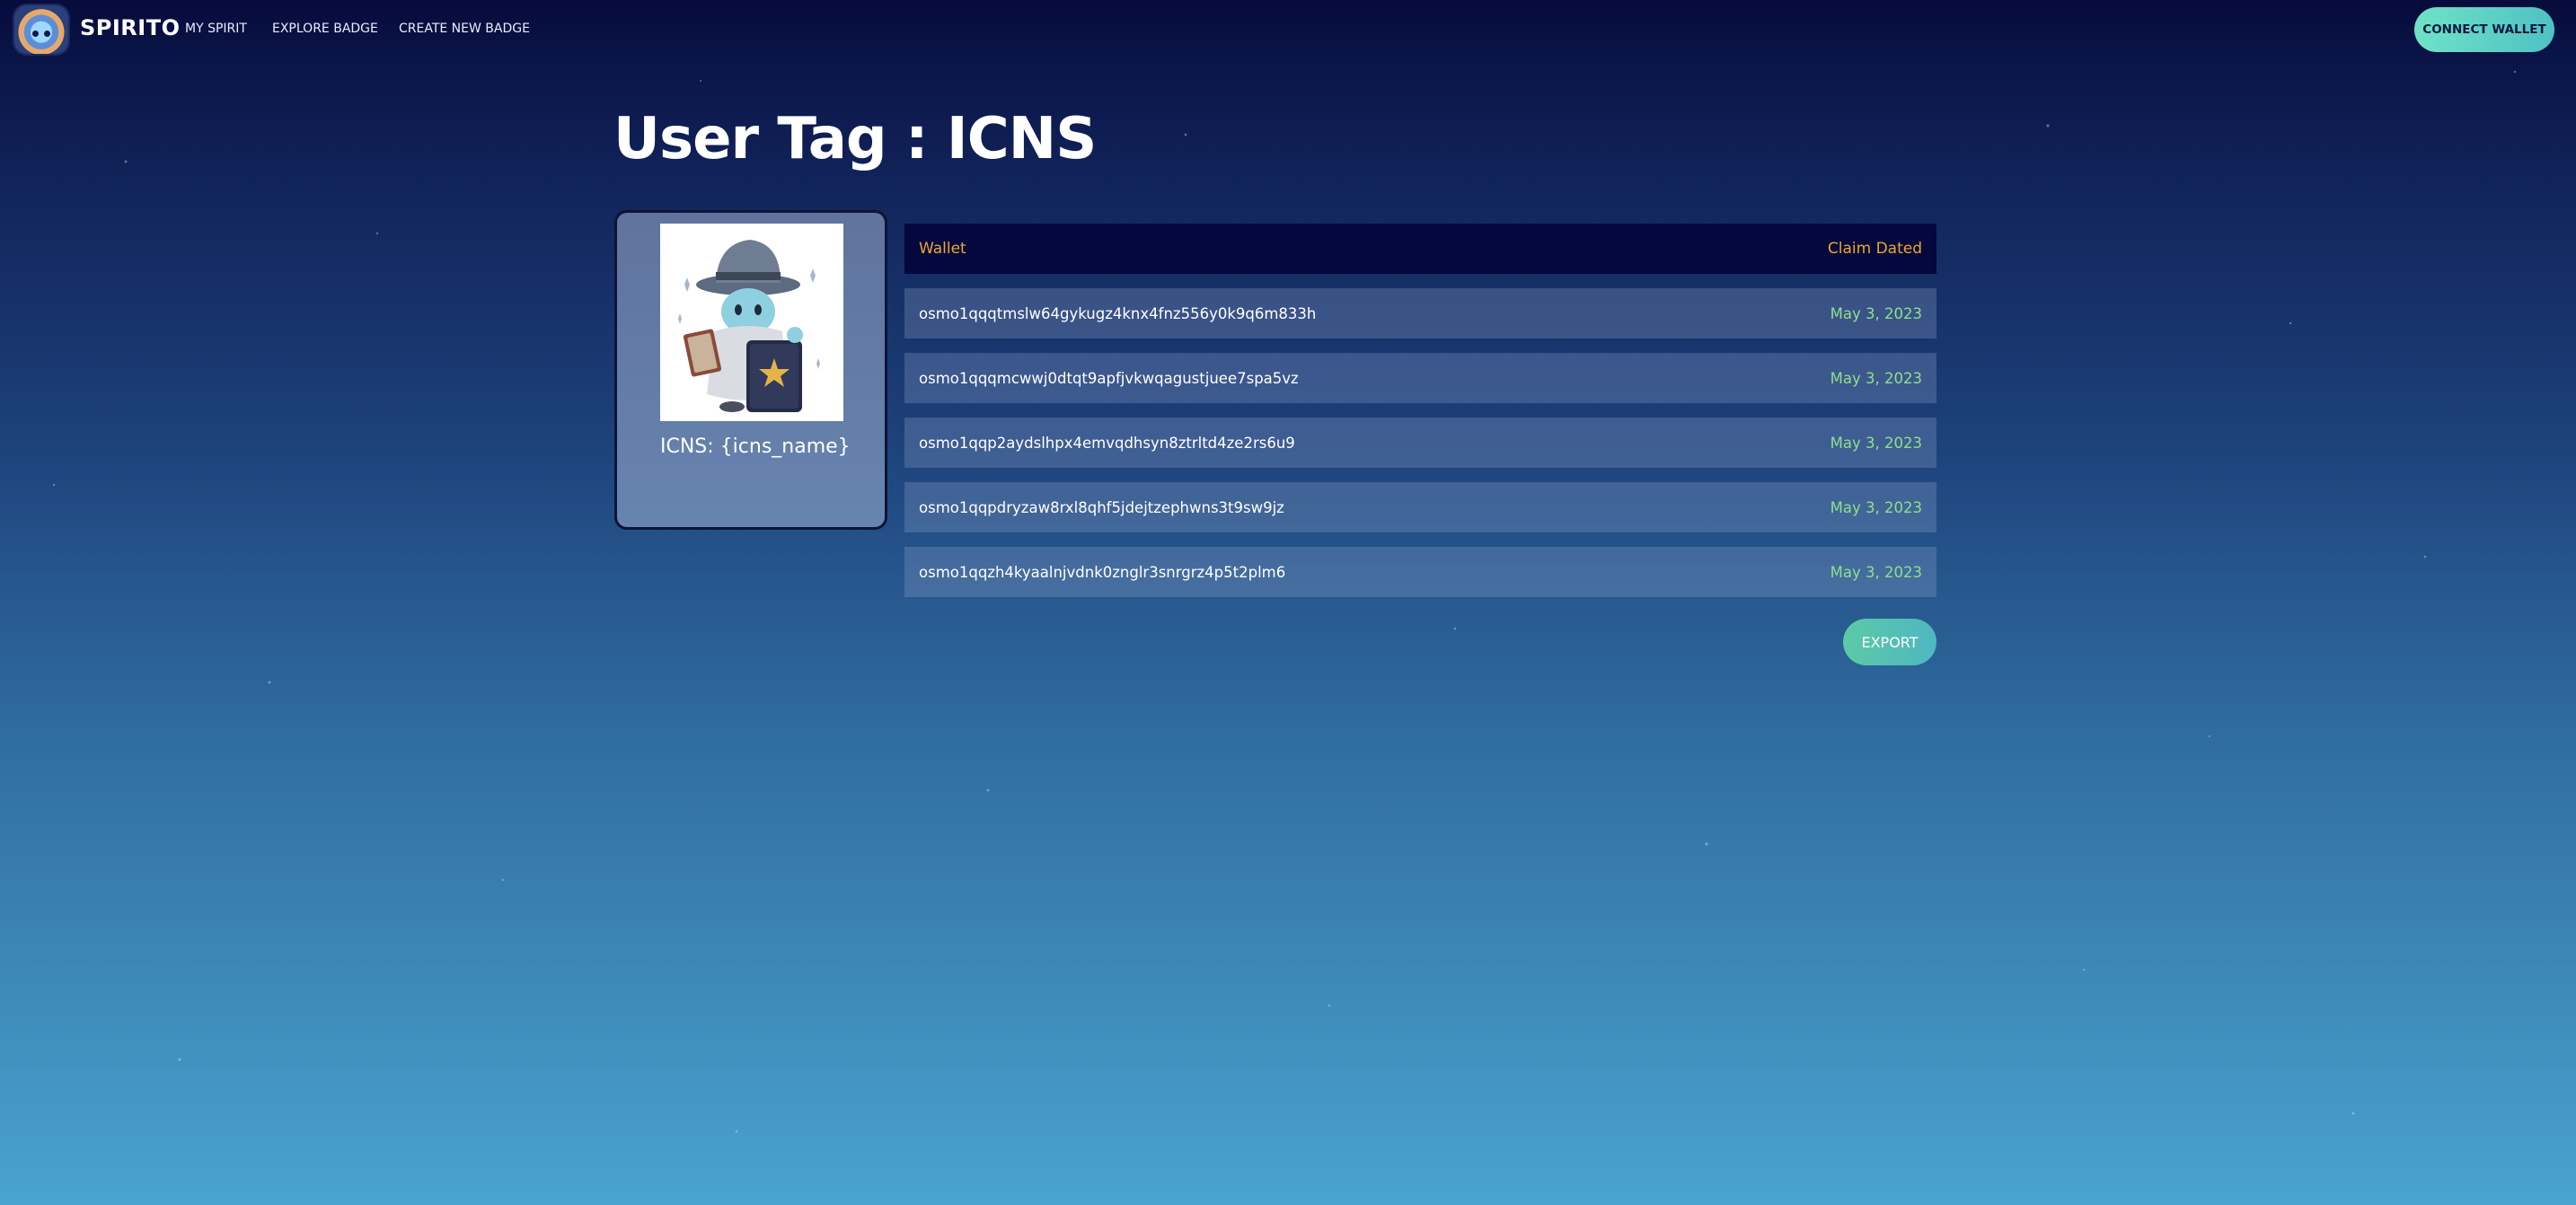  I want to click on badge-image, so click(751, 323).